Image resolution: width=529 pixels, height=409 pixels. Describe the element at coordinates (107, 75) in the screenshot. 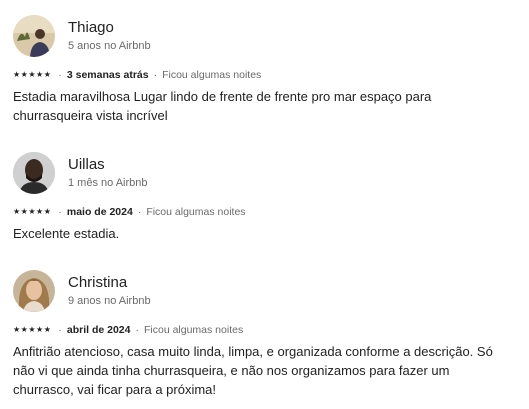

I see `review-date: 3 semanas atrás` at that location.